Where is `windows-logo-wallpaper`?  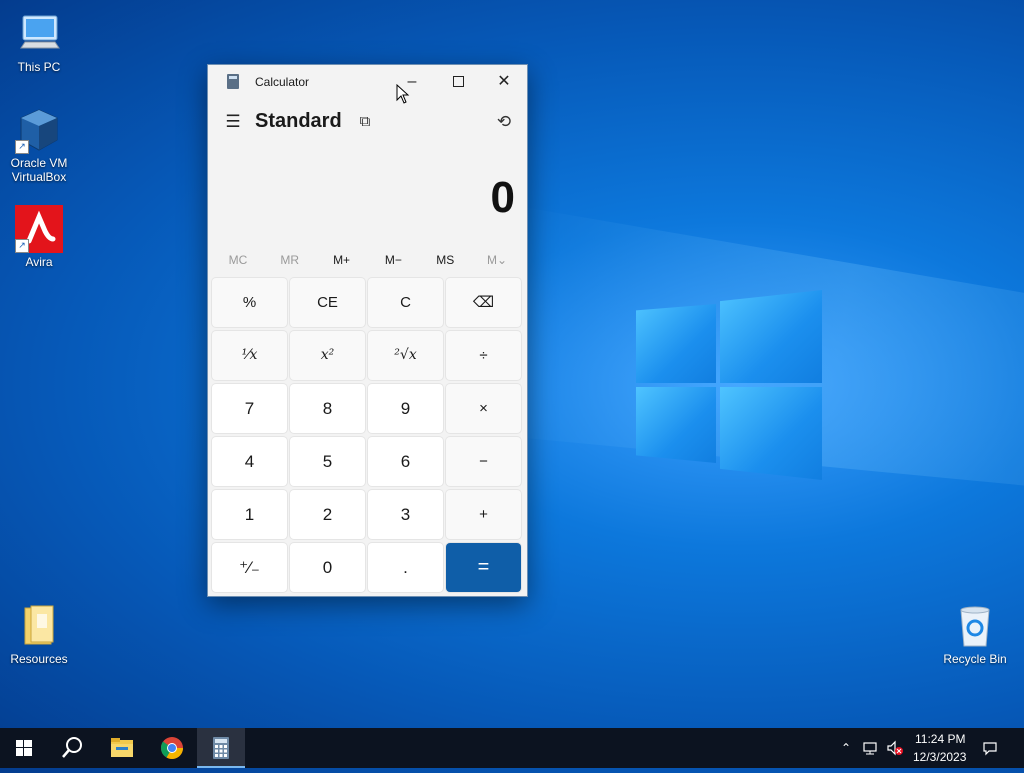 windows-logo-wallpaper is located at coordinates (729, 385).